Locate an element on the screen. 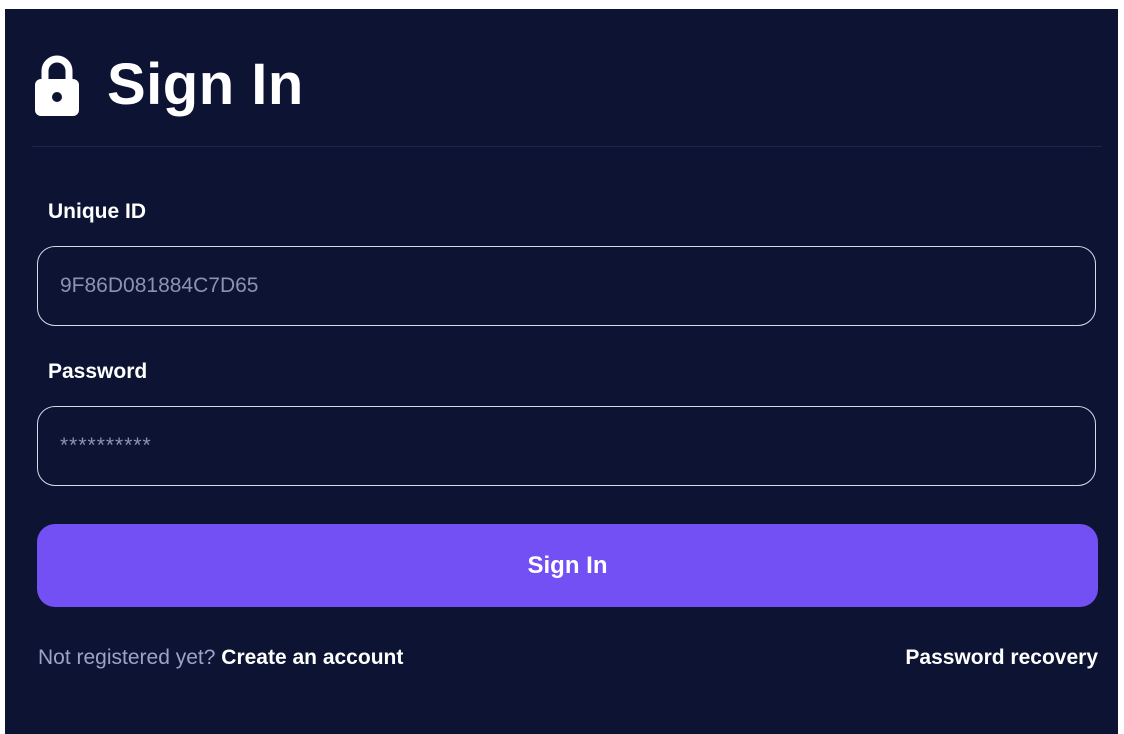 The height and width of the screenshot is (734, 1124). password-recovery-link: Password recovery is located at coordinates (1001, 658).